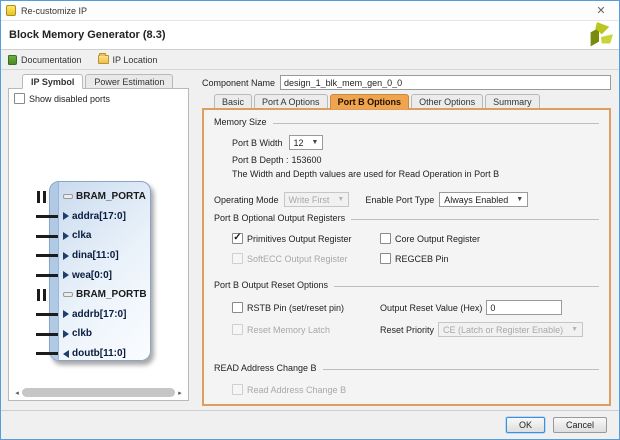 This screenshot has height=440, width=620. I want to click on dialog-header: Block Memory Generator (8.3), so click(310, 35).